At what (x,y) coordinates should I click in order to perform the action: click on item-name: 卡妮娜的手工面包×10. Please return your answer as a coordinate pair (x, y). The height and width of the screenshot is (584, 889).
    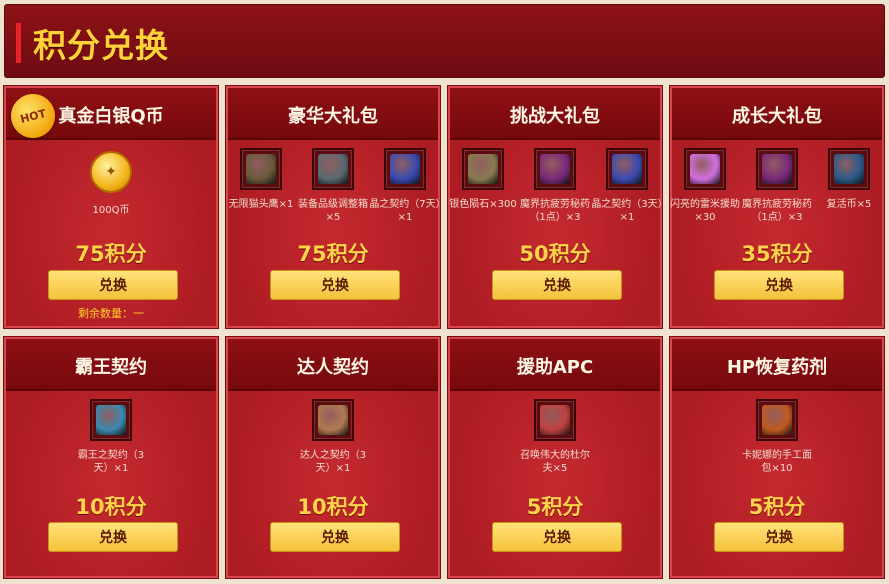
    Looking at the image, I should click on (777, 462).